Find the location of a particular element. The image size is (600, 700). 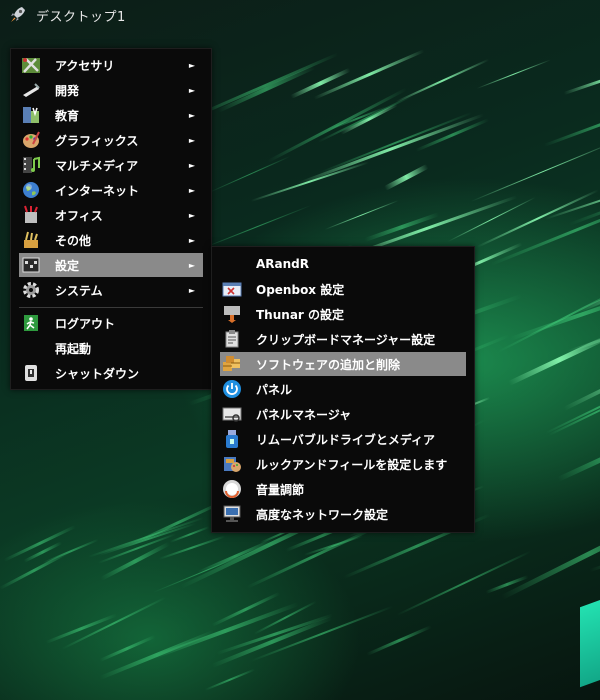

submenu-item-label: Thunar の設定 is located at coordinates (300, 314).